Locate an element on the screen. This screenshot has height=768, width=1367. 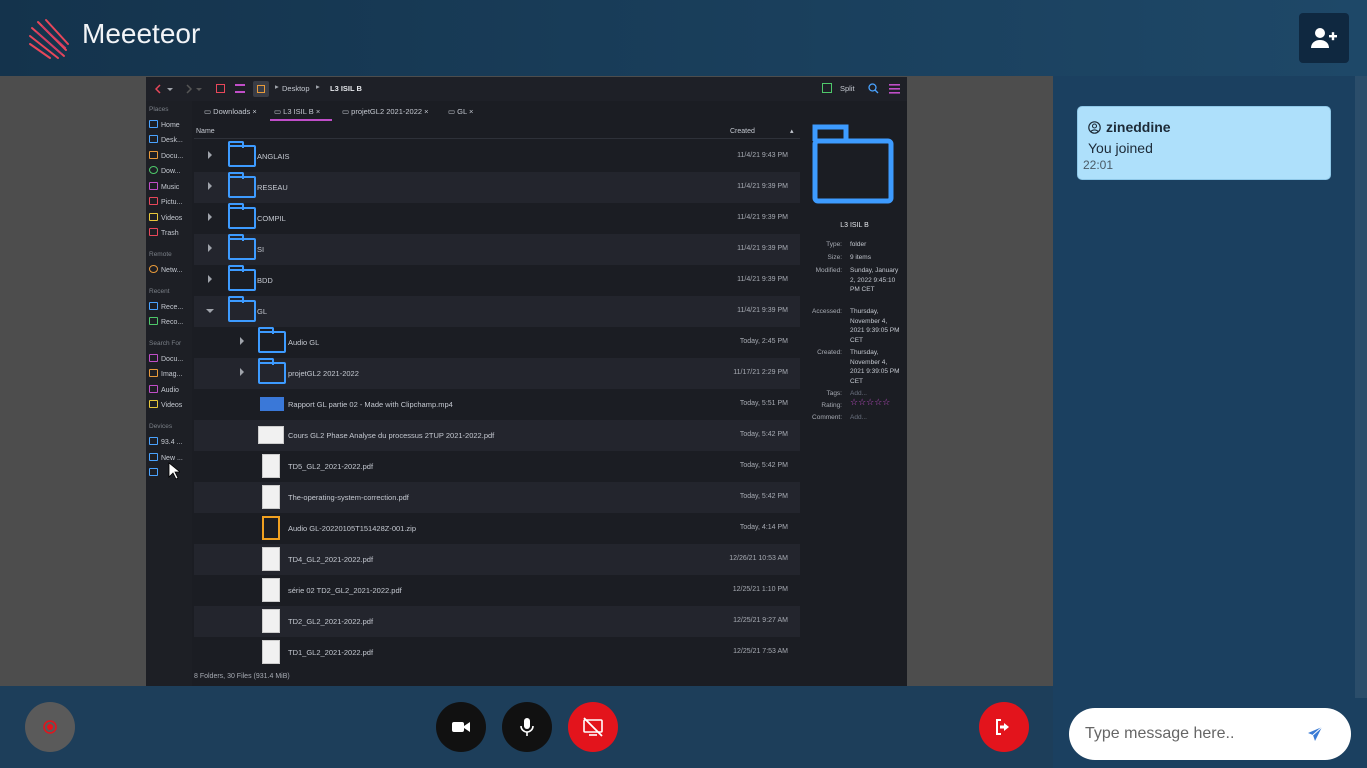
back-icon is located at coordinates (165, 89).